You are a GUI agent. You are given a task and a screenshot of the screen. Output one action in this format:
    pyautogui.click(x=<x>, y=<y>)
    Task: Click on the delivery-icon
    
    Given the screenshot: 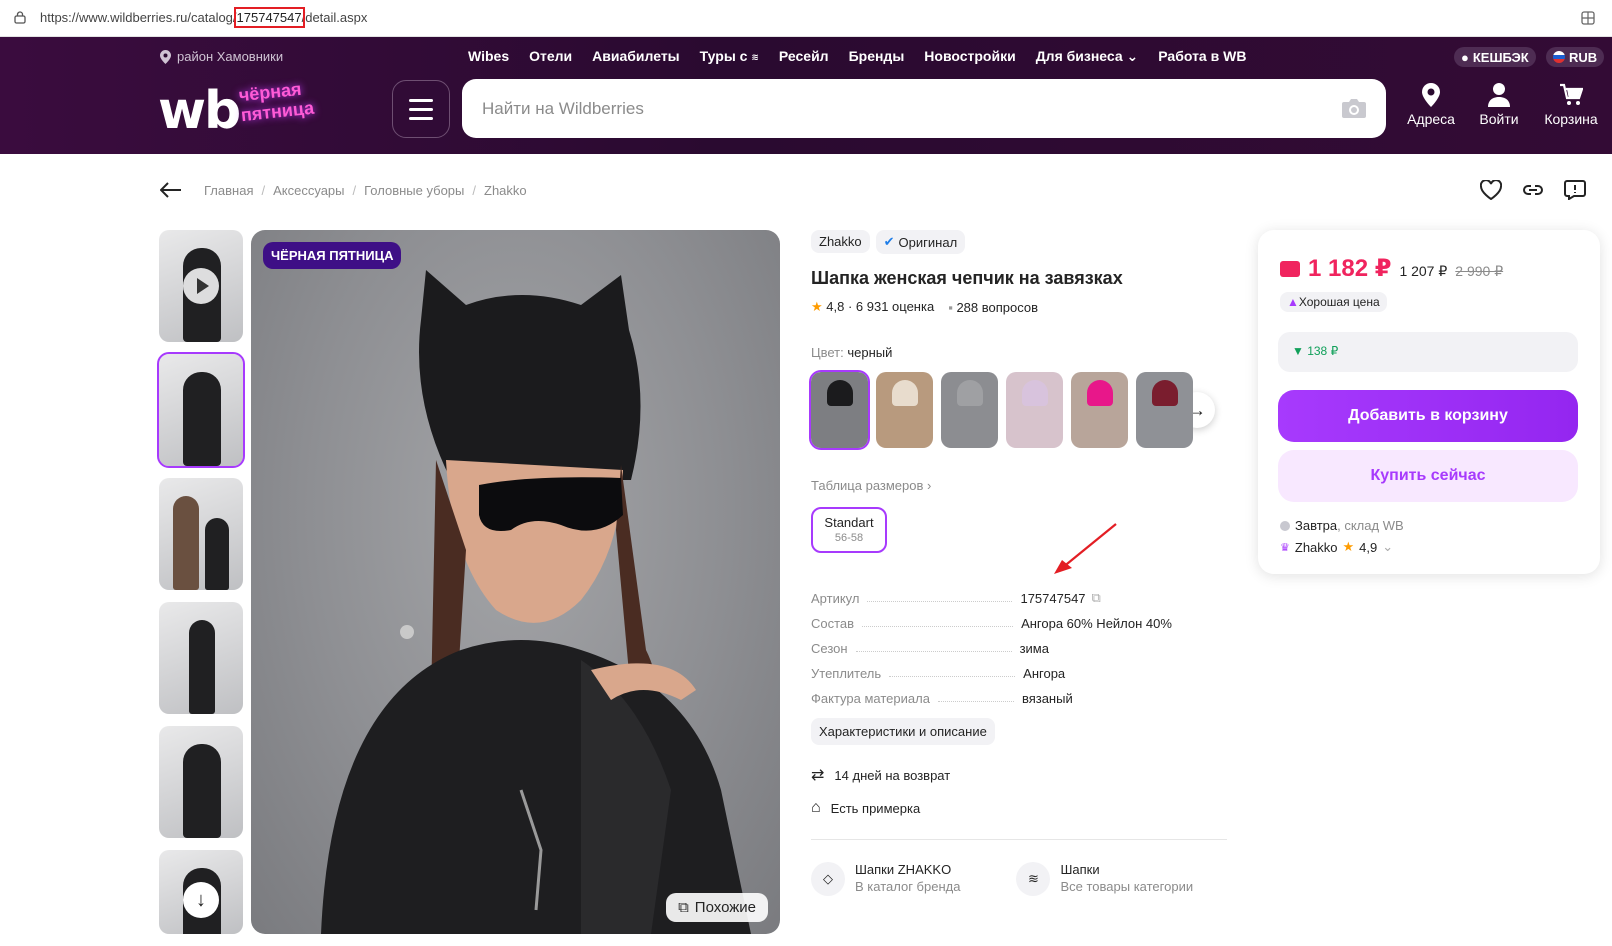 What is the action you would take?
    pyautogui.click(x=1285, y=525)
    